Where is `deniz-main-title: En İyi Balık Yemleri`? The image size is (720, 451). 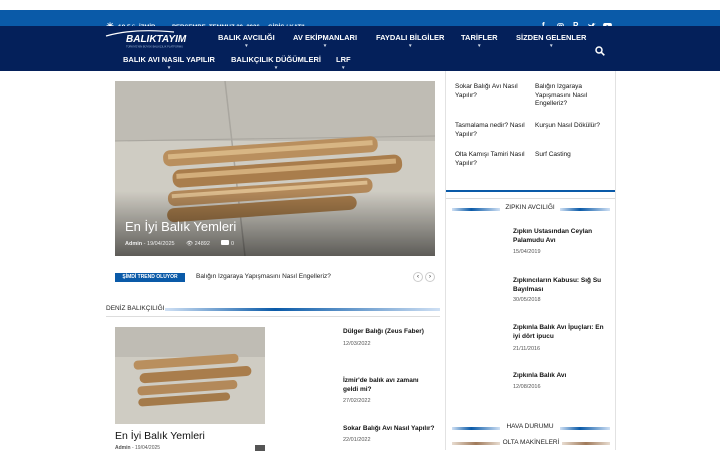 deniz-main-title: En İyi Balık Yemleri is located at coordinates (160, 436).